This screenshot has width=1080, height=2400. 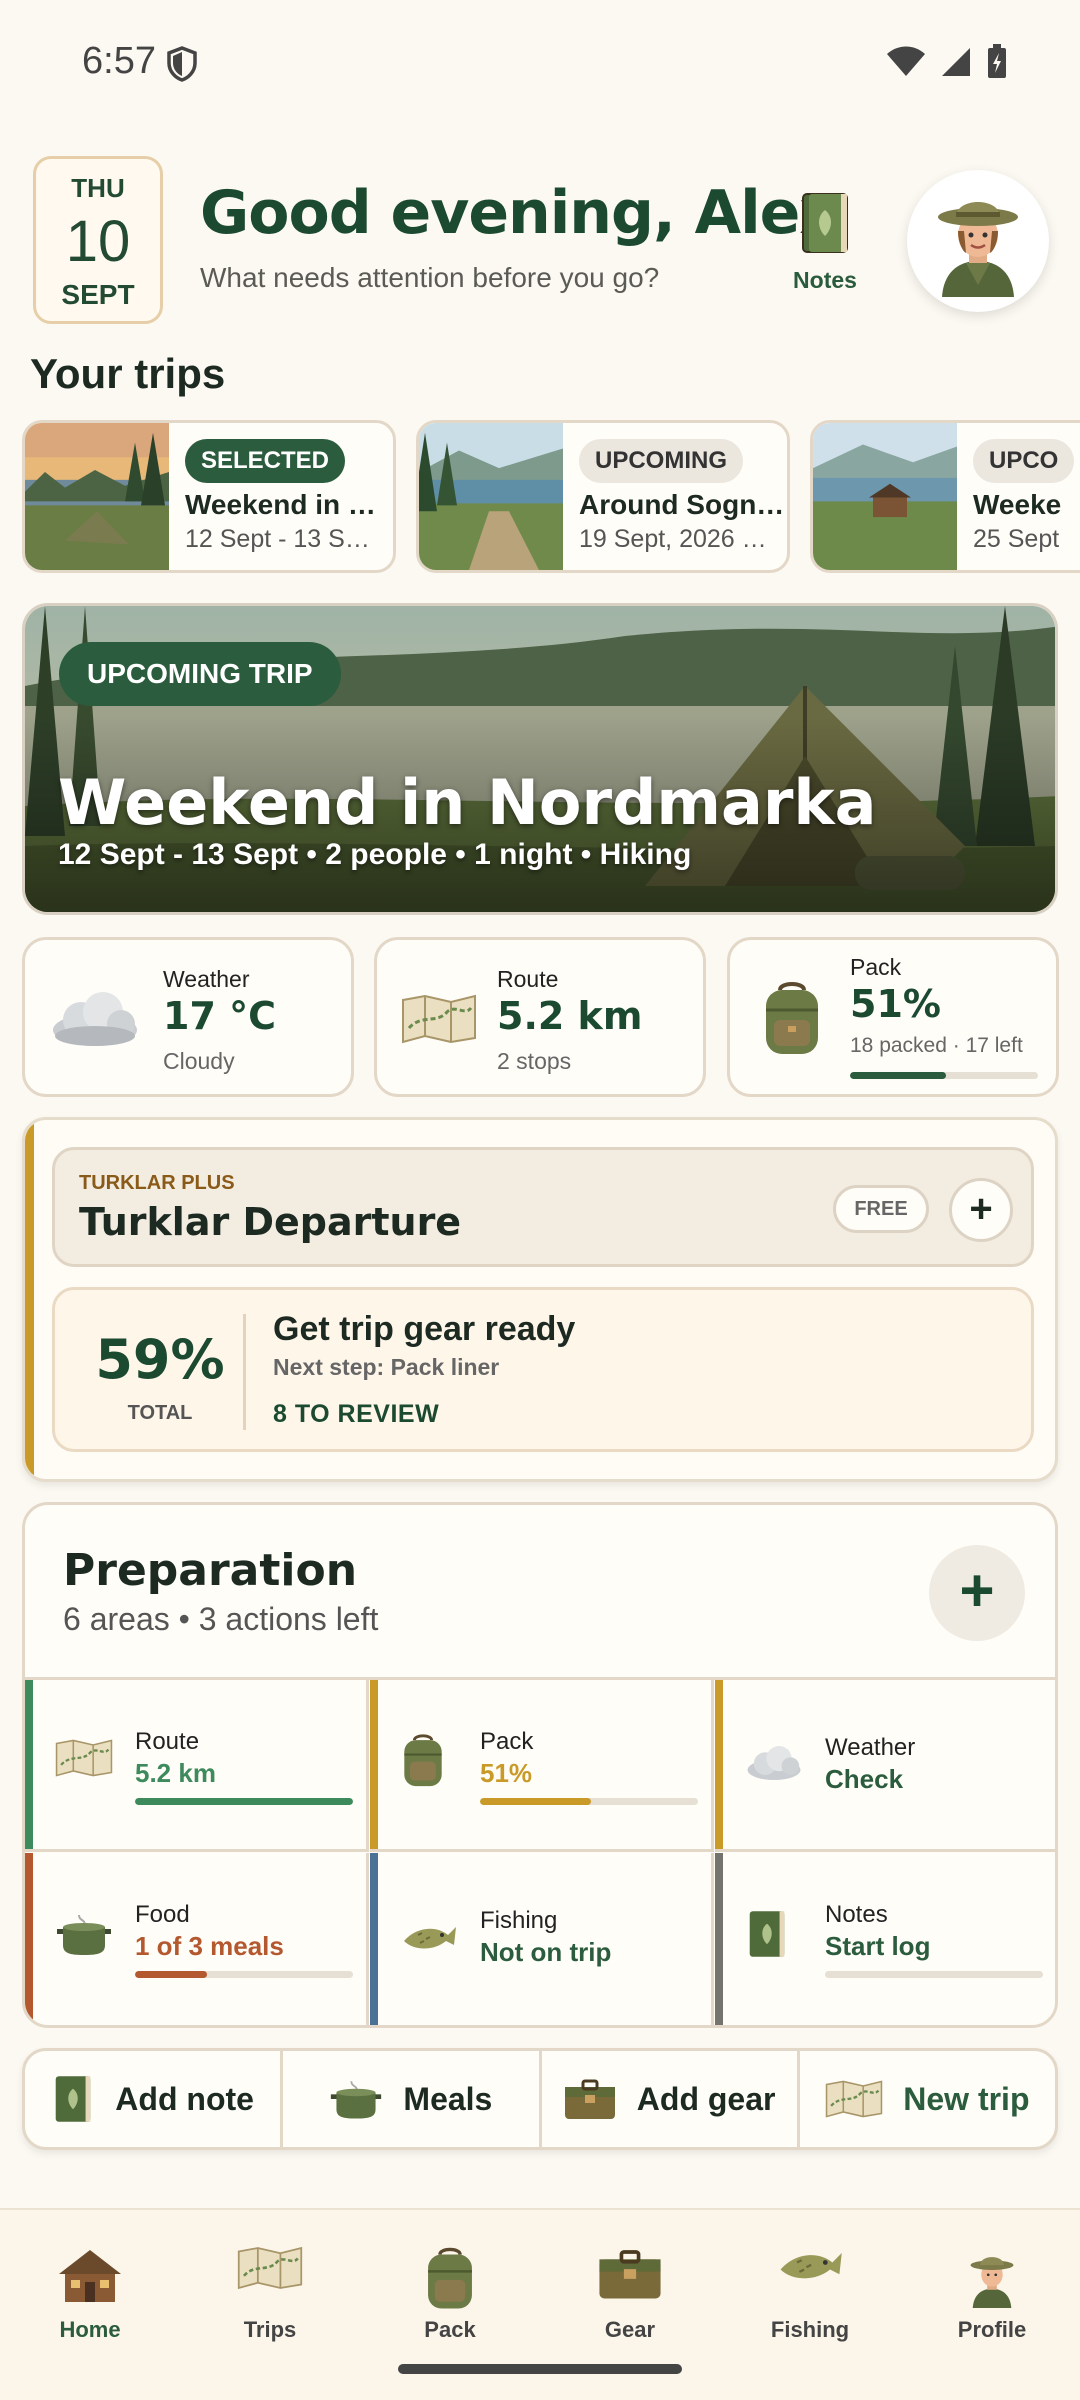 I want to click on prep-value: 1 of 3 meals, so click(x=209, y=1946).